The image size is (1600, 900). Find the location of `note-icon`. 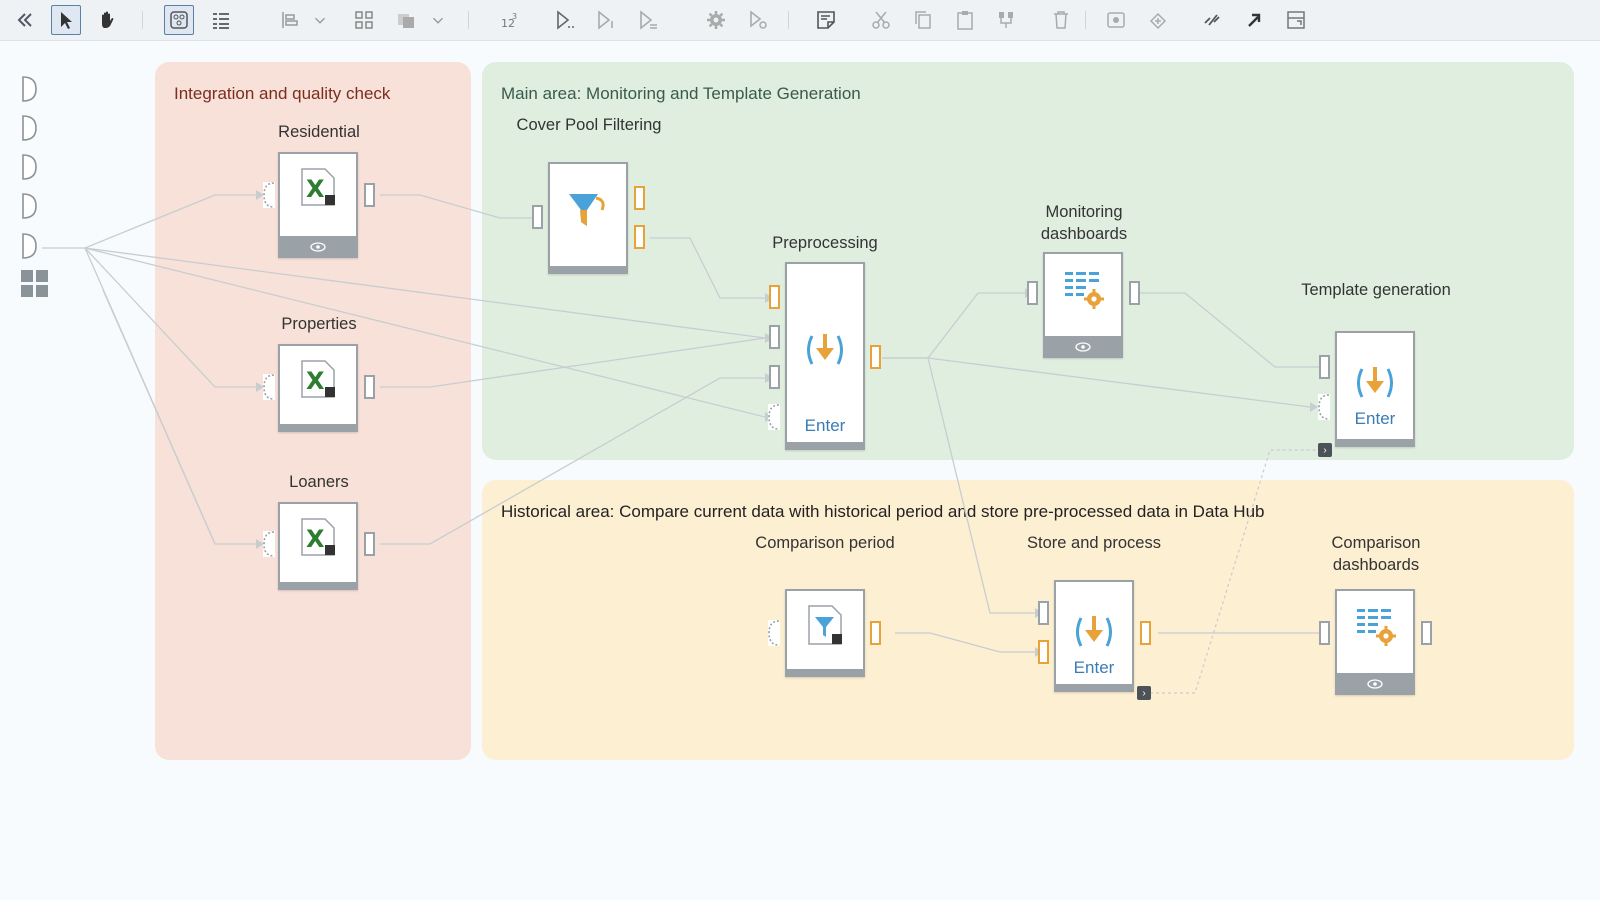

note-icon is located at coordinates (826, 20).